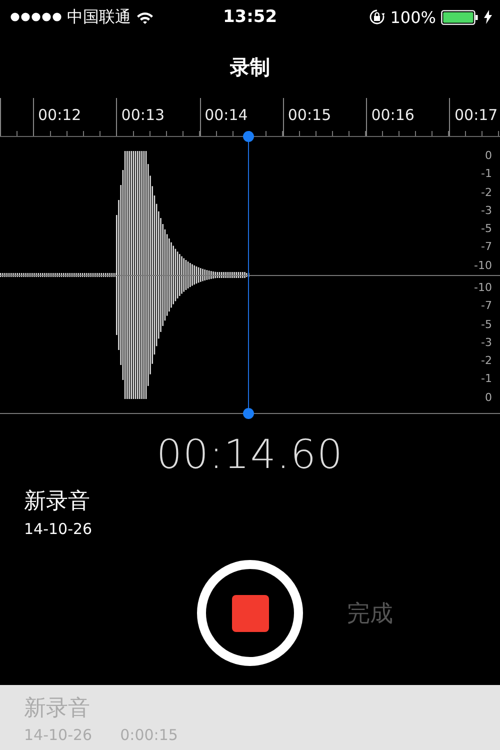 The image size is (500, 750). Describe the element at coordinates (57, 709) in the screenshot. I see `memo-name: 新录音` at that location.